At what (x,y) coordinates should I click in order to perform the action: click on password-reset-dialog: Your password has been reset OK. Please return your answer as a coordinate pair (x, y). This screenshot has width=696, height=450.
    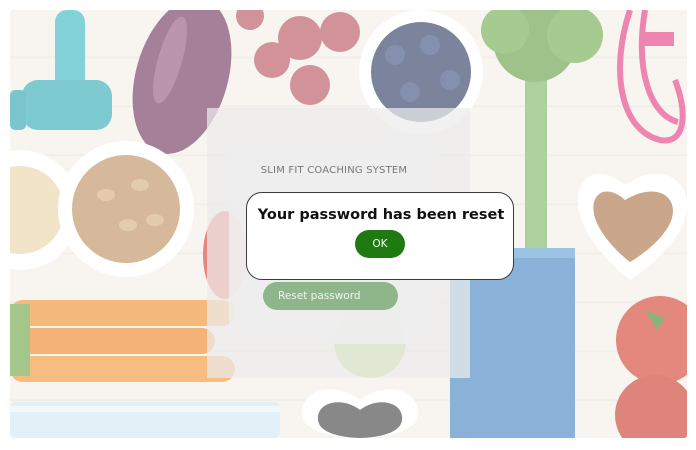
    Looking at the image, I should click on (380, 236).